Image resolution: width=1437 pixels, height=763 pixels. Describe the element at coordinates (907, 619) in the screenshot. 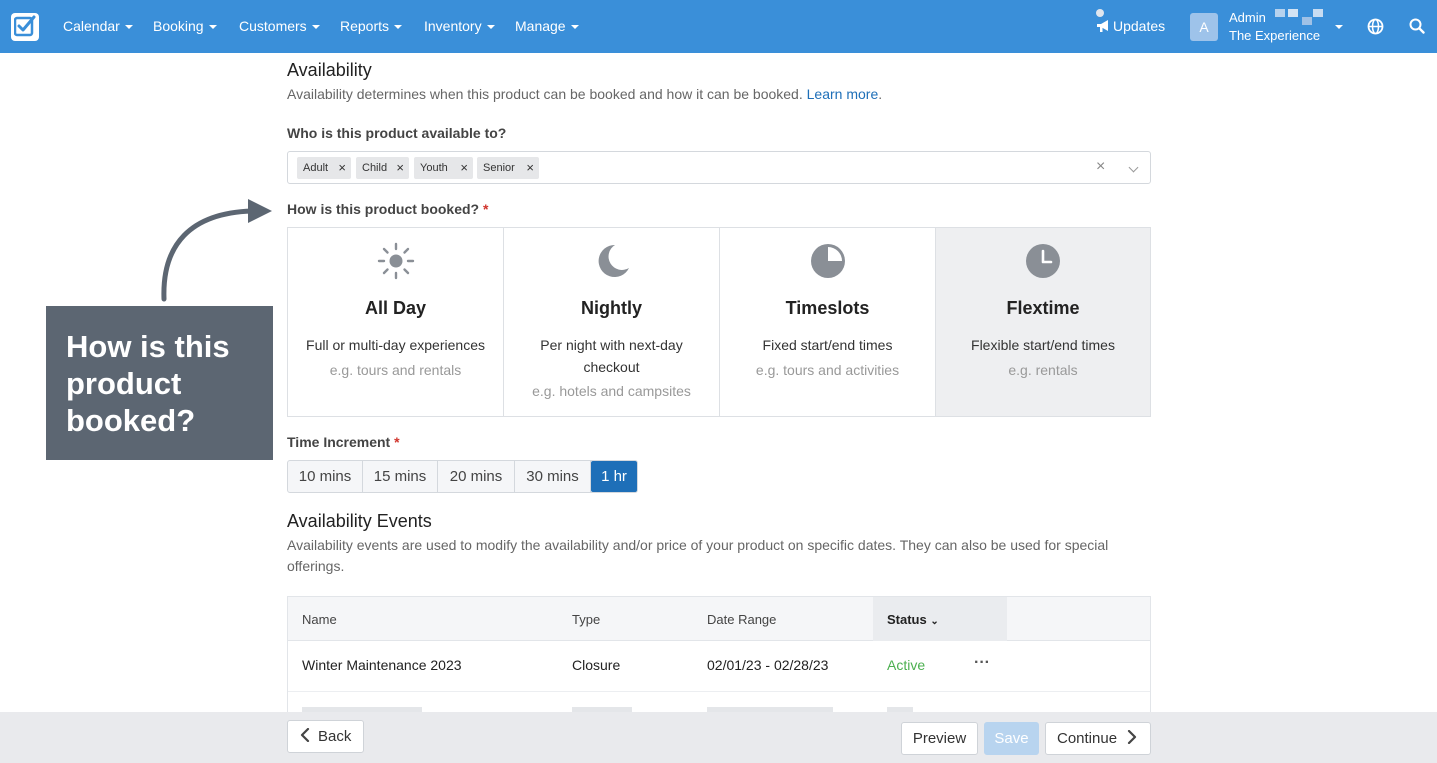

I see `col-status-label: Status` at that location.